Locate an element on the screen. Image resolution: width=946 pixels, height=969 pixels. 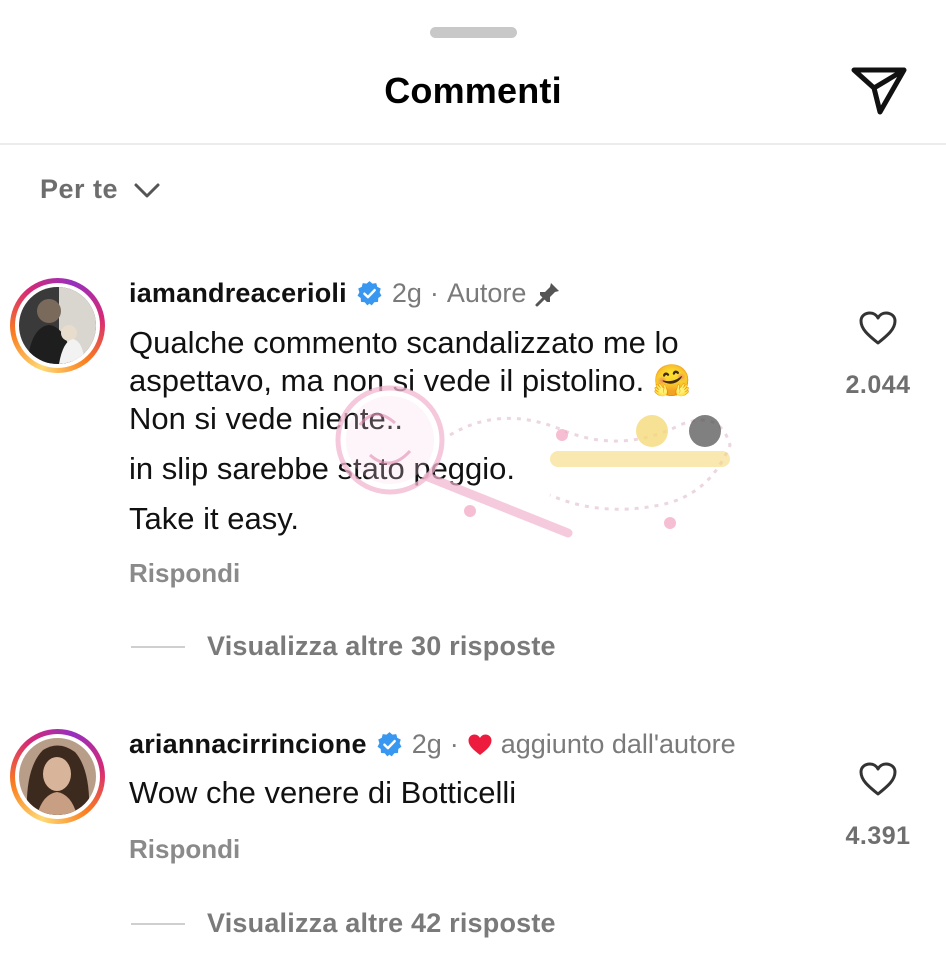
like-count: 2.044 is located at coordinates (878, 385).